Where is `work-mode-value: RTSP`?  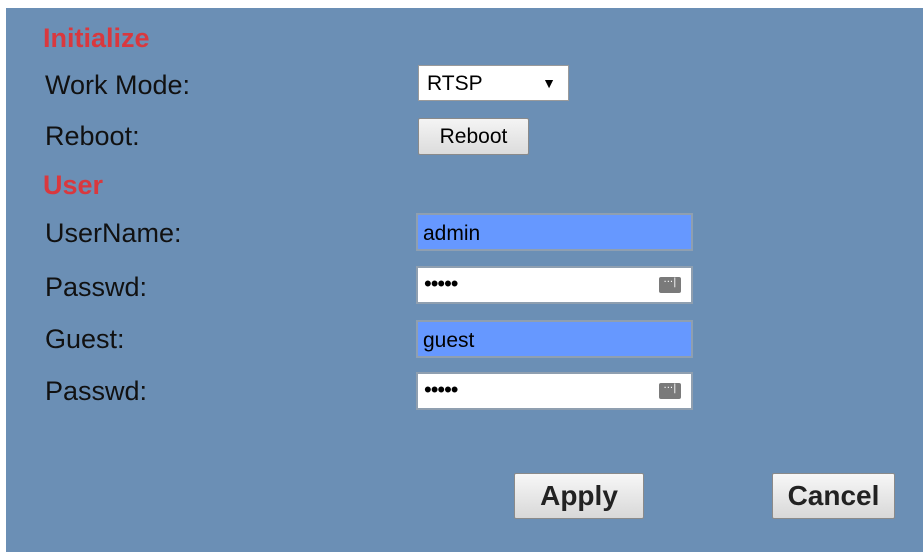 work-mode-value: RTSP is located at coordinates (455, 83).